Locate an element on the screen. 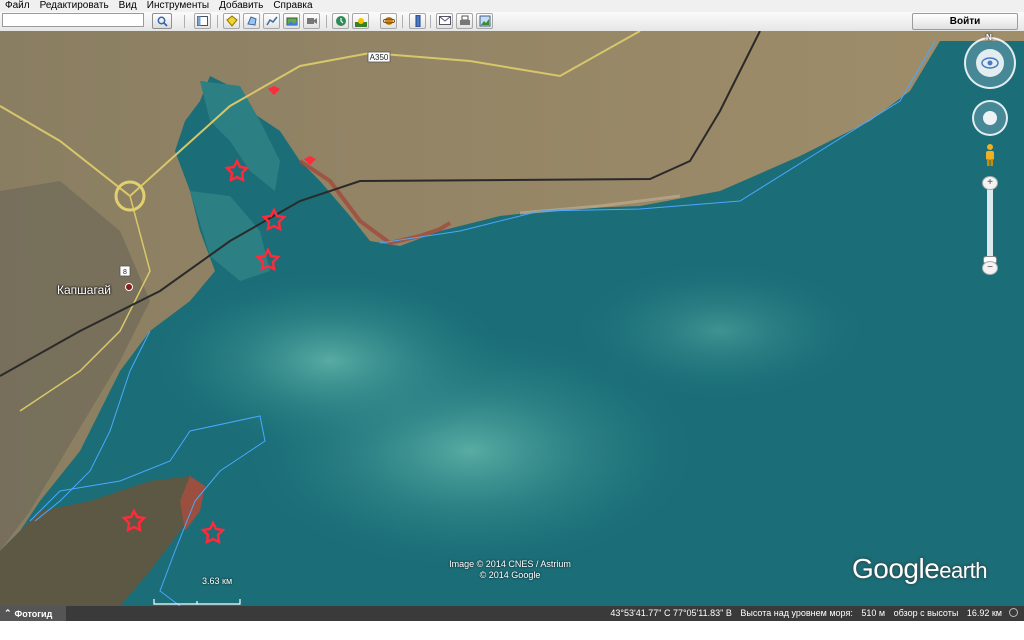 The height and width of the screenshot is (640, 1024). historical-imagery-icon is located at coordinates (340, 21).